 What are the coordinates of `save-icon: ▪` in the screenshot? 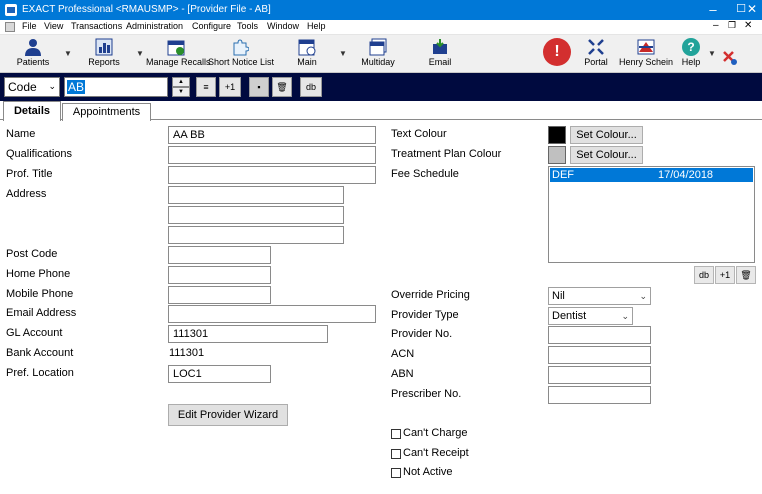 It's located at (259, 87).